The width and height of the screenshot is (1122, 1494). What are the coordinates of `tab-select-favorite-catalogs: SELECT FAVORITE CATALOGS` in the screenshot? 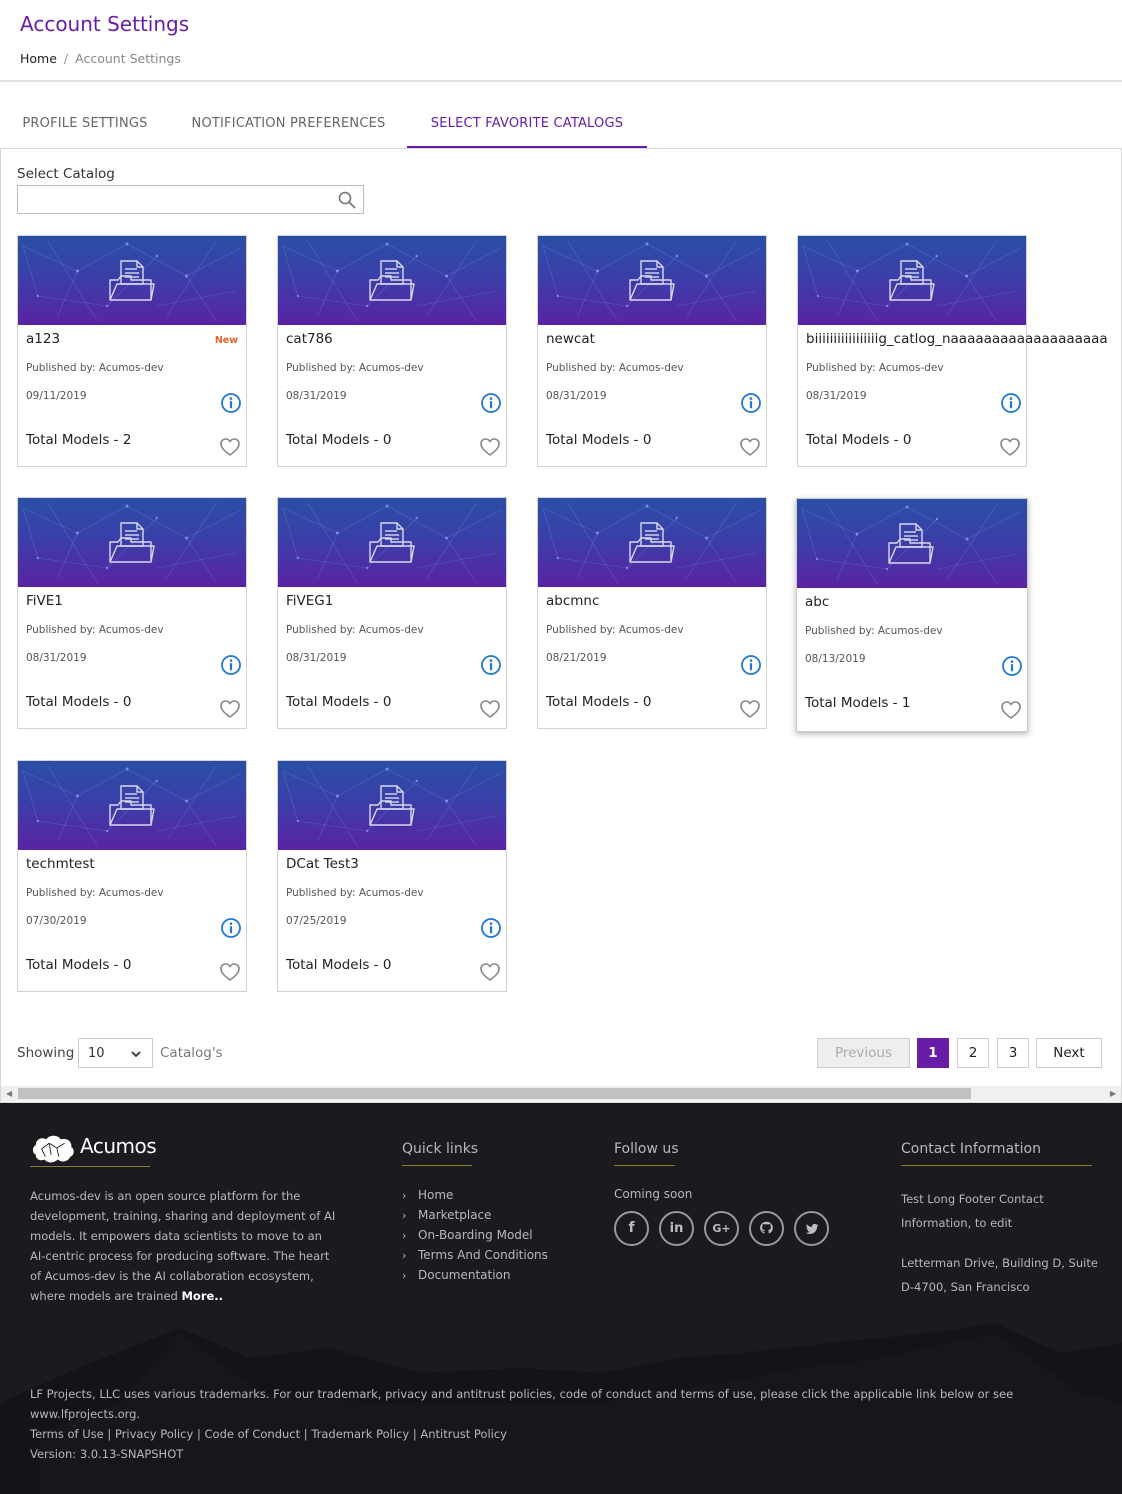 It's located at (527, 124).